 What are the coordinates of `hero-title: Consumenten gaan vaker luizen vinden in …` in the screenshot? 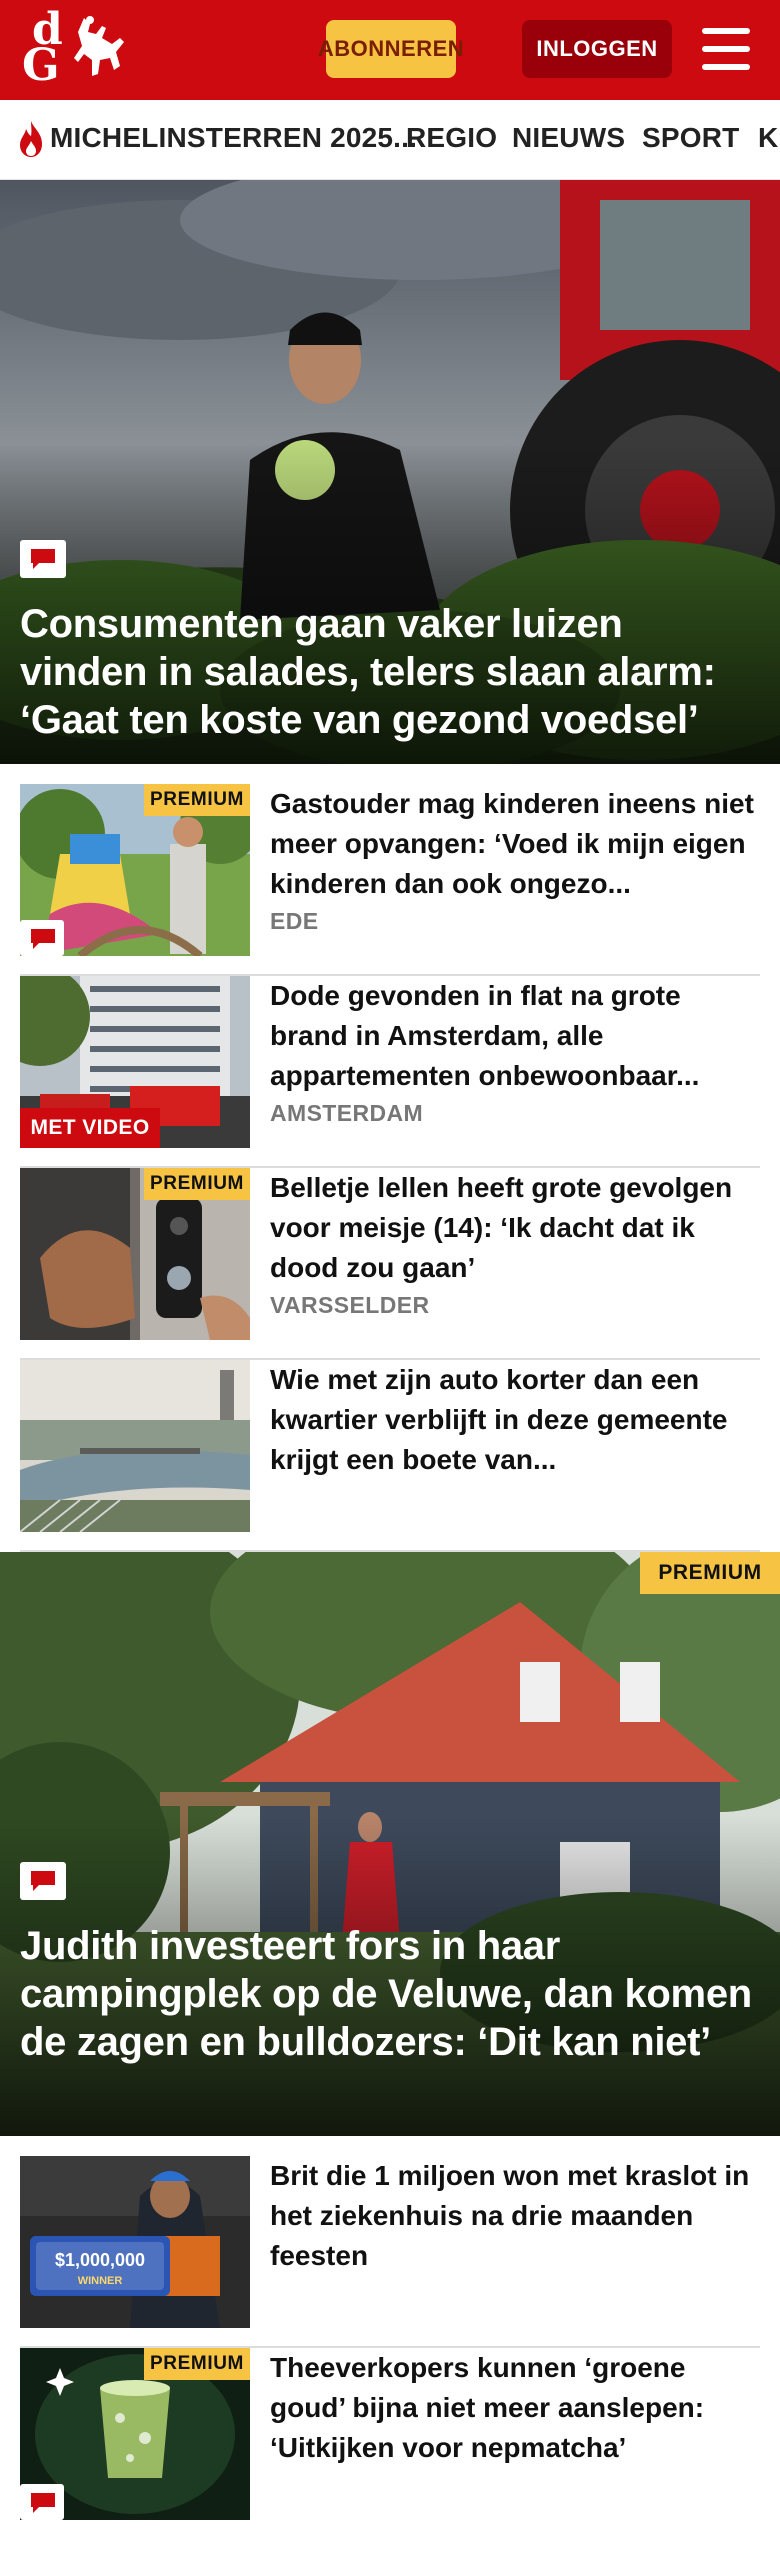 It's located at (388, 672).